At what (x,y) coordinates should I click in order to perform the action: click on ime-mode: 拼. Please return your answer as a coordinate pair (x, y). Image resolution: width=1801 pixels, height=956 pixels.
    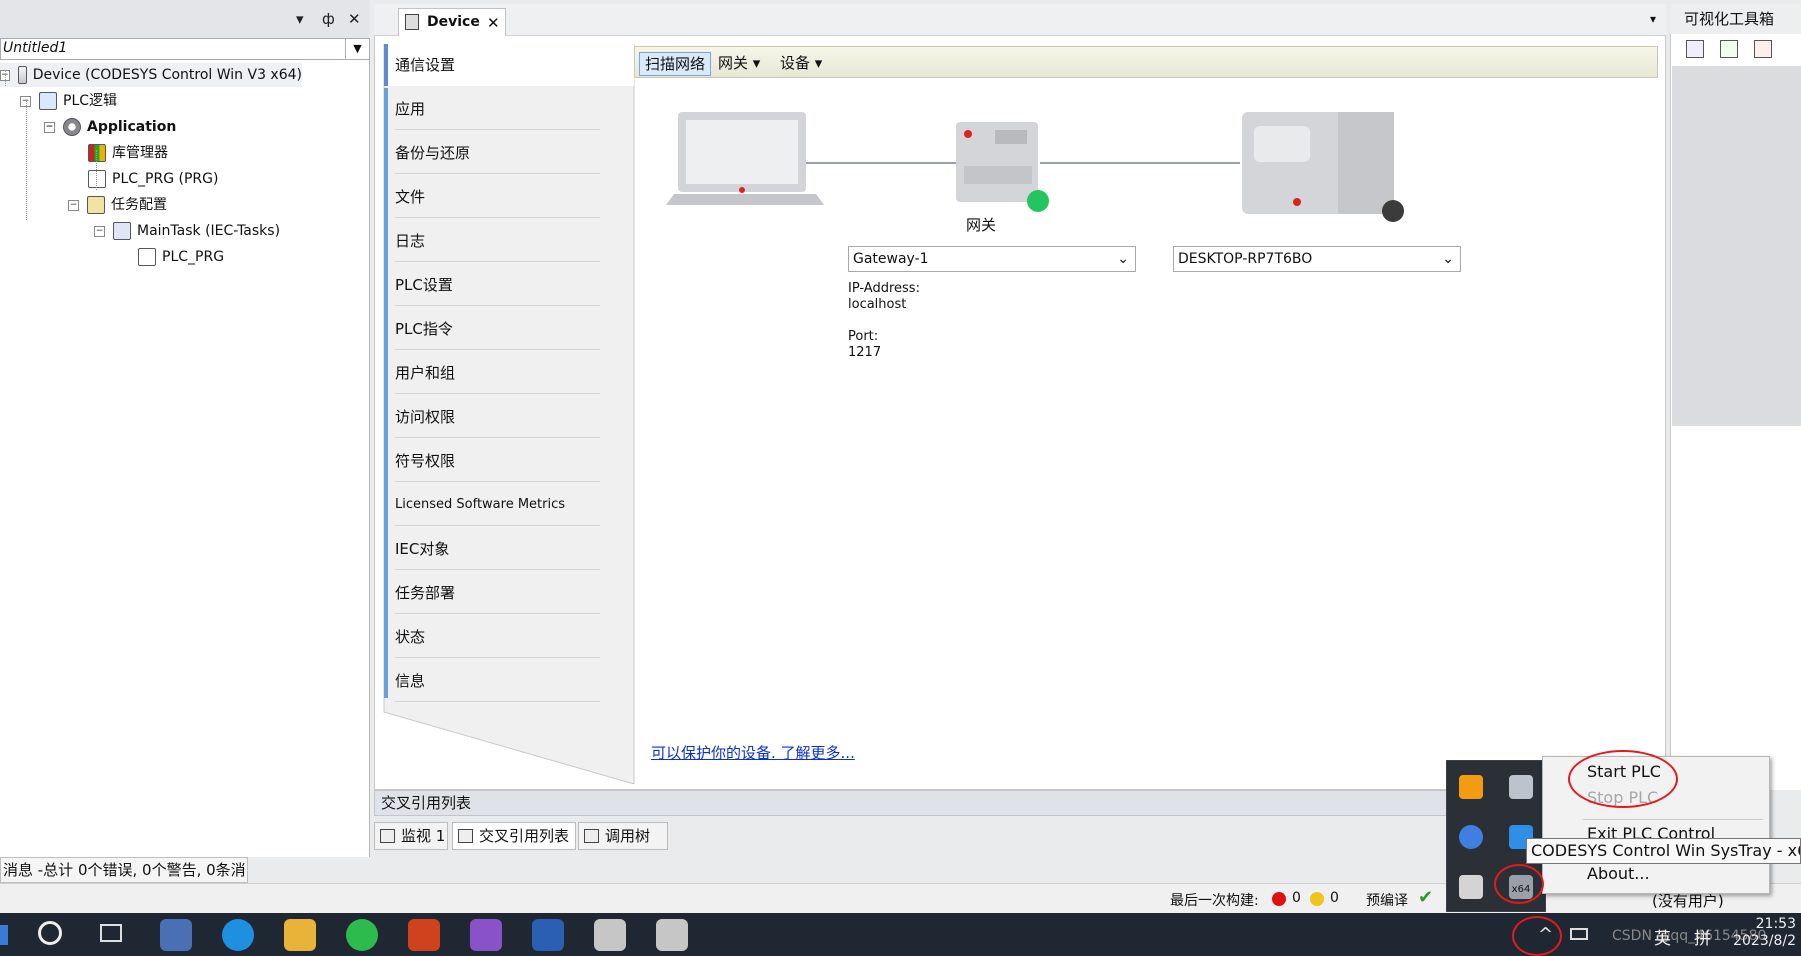
    Looking at the image, I should click on (1702, 936).